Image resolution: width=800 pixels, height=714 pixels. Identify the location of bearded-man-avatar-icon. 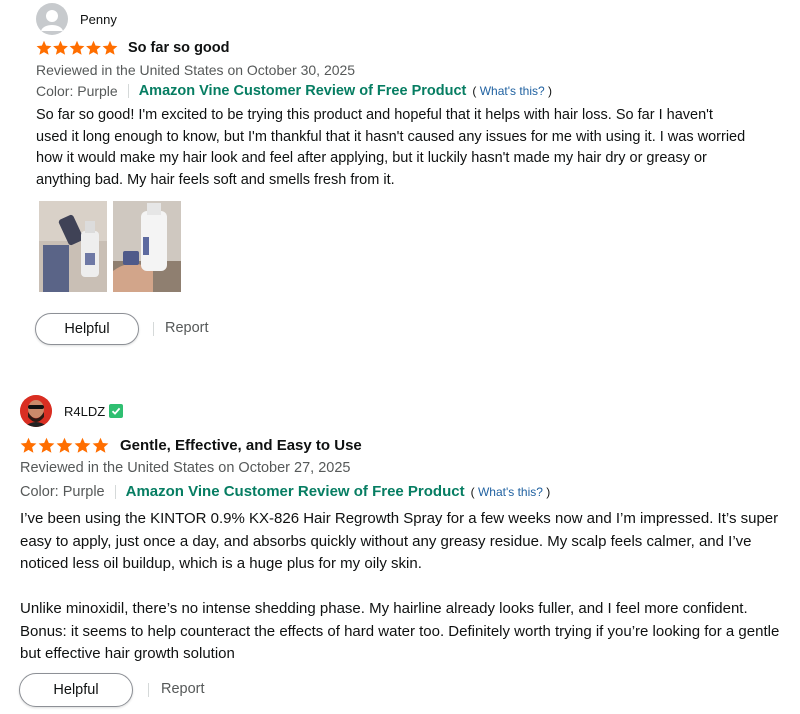
(36, 411).